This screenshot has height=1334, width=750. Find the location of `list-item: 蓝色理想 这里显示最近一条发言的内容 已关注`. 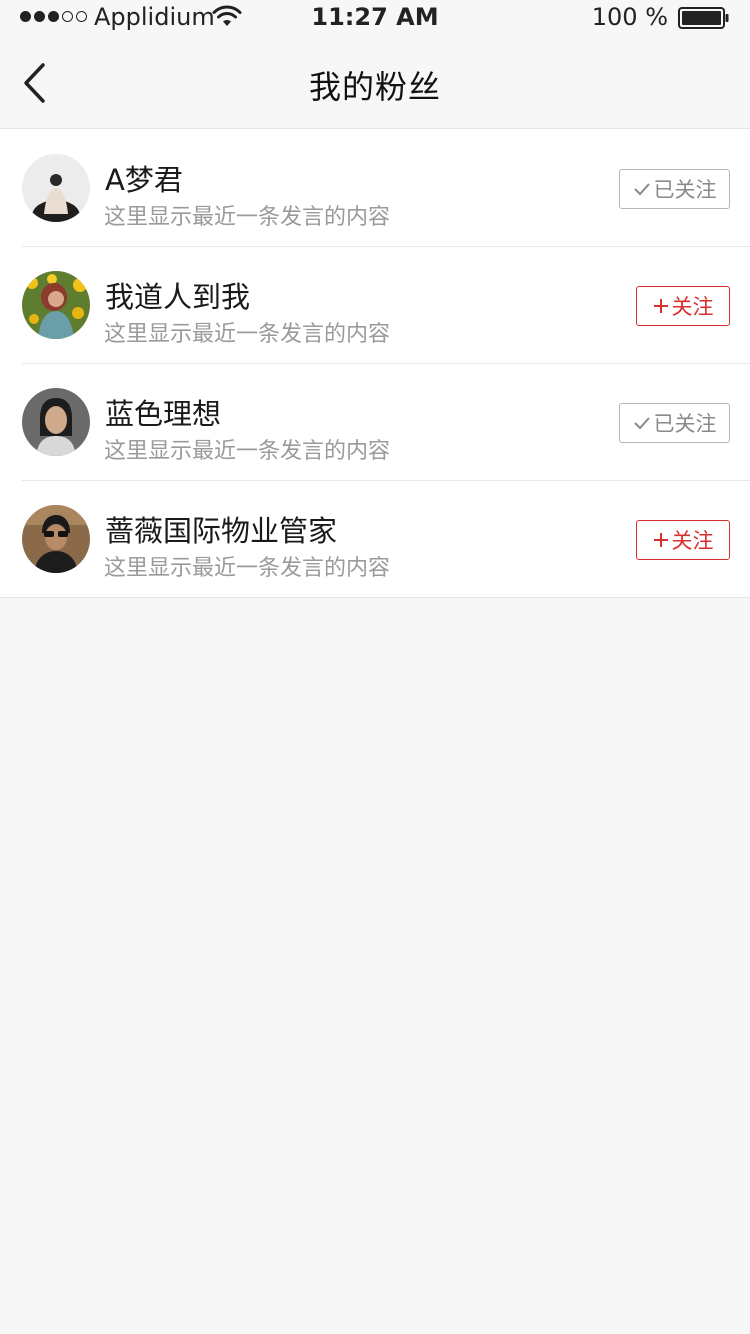

list-item: 蓝色理想 这里显示最近一条发言的内容 已关注 is located at coordinates (375, 421).